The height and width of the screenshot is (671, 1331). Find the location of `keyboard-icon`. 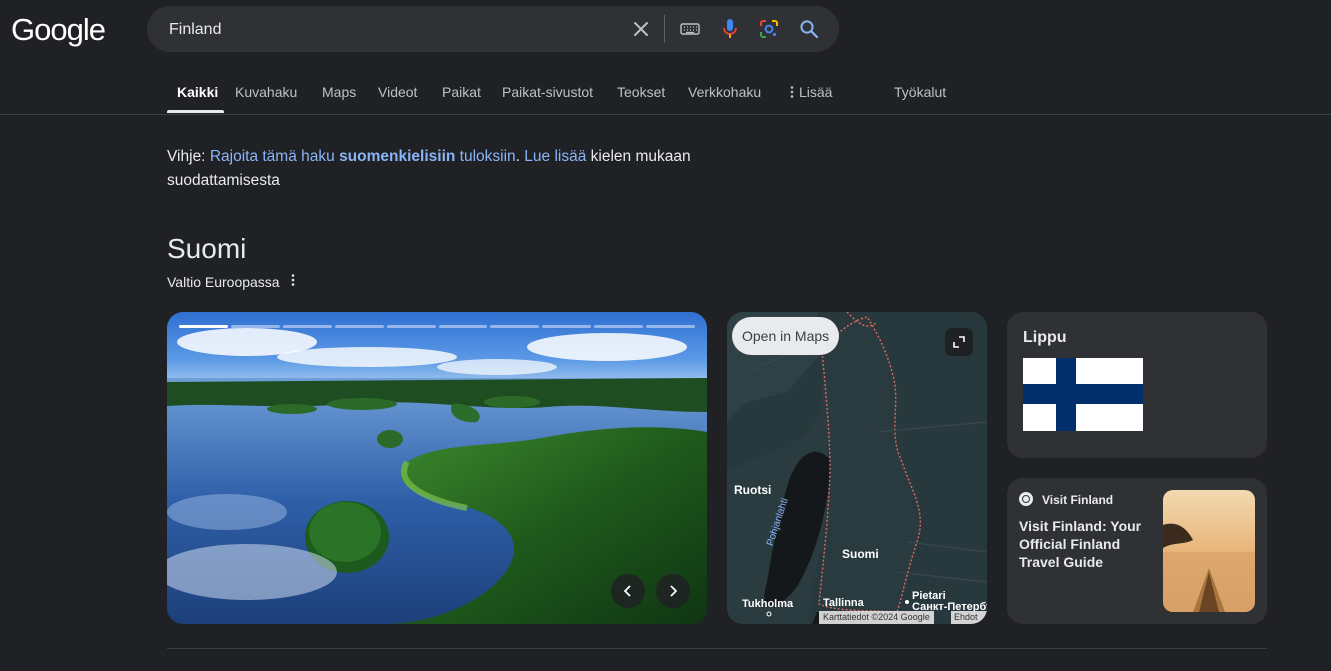

keyboard-icon is located at coordinates (690, 29).